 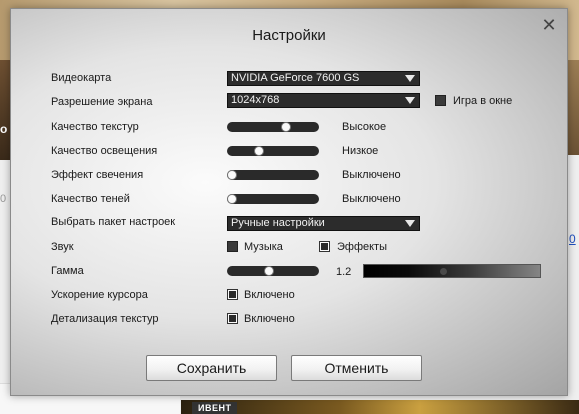 I want to click on cursor-acceleration-option: Включено, so click(x=269, y=295).